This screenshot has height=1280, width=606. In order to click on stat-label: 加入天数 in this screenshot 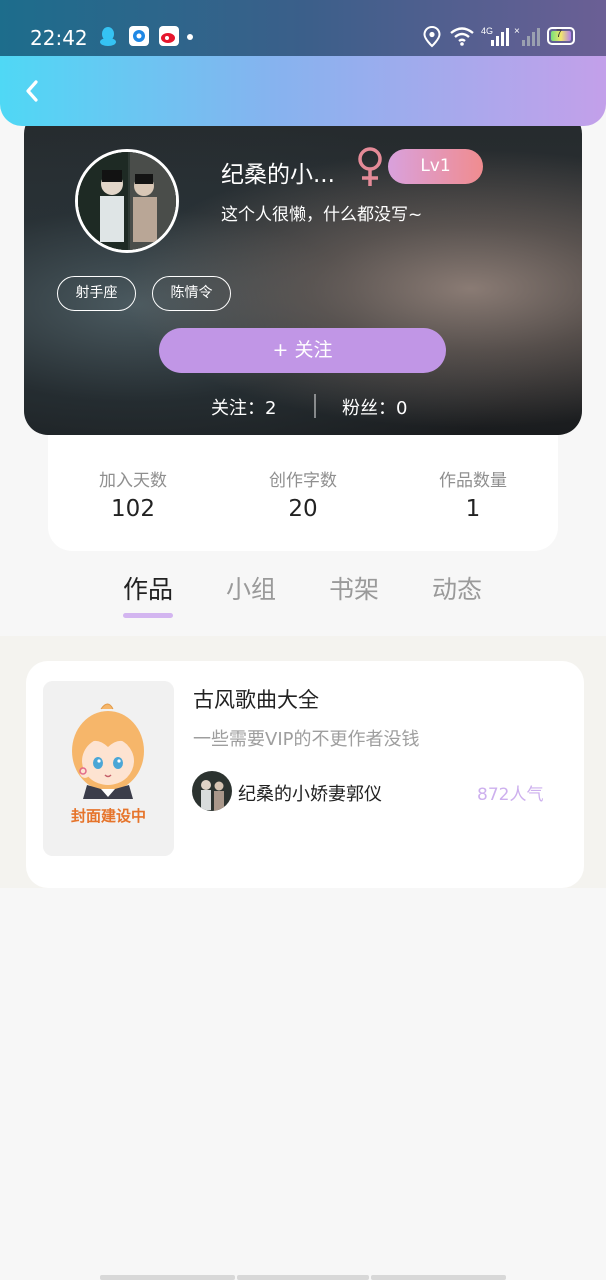, I will do `click(133, 481)`.